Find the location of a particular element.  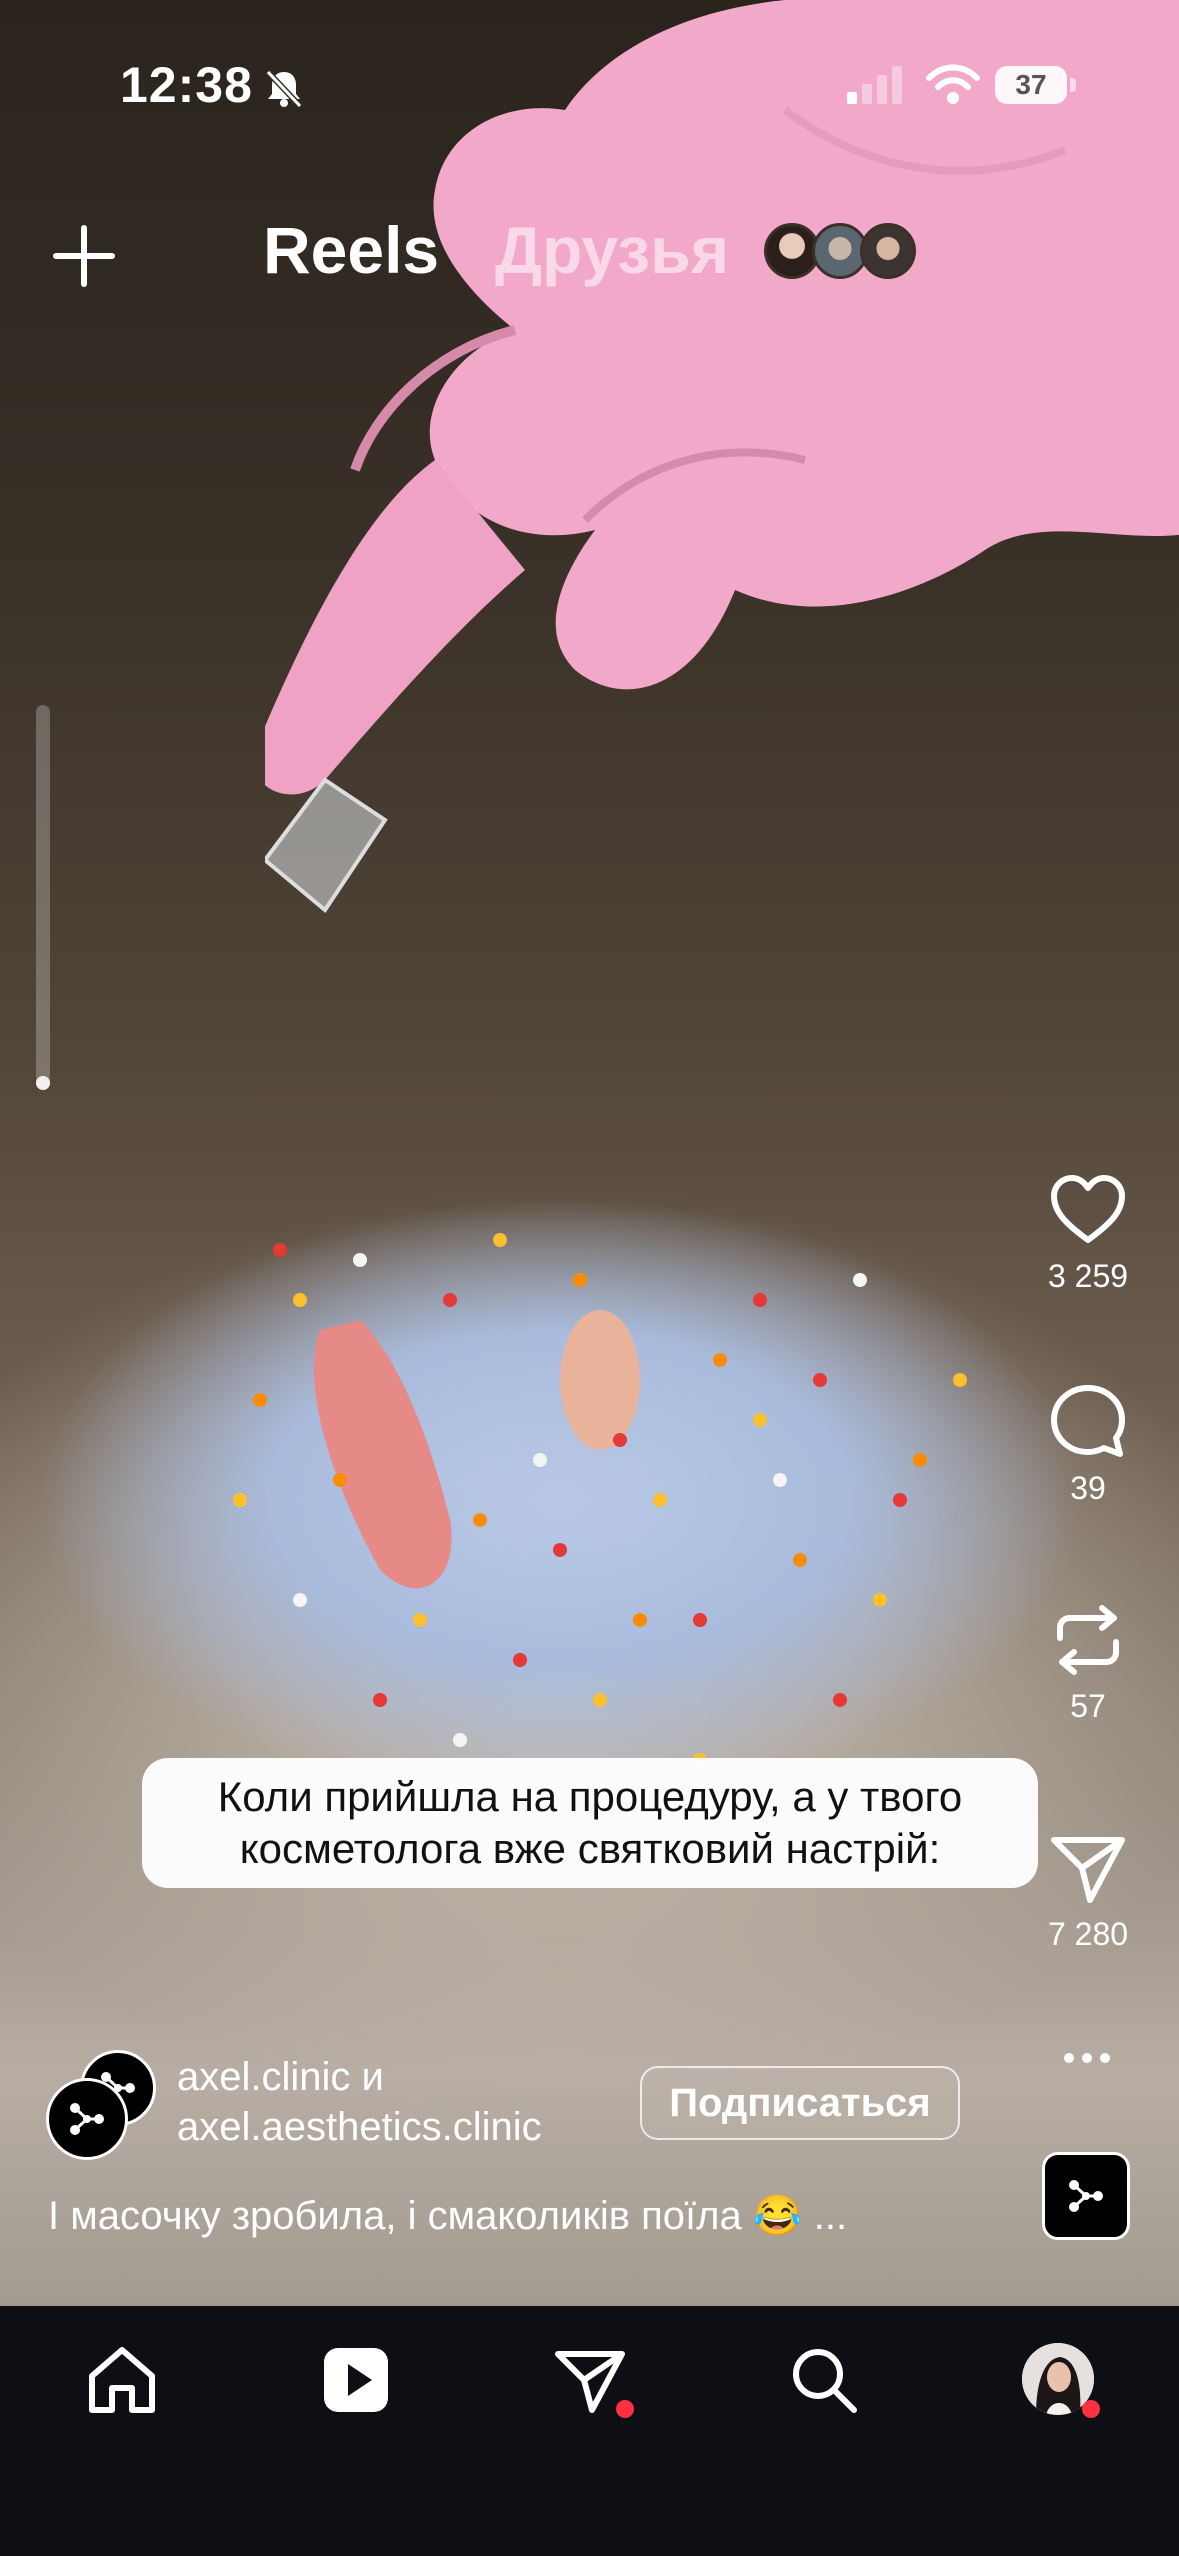

coauthor-avatar is located at coordinates (87, 2119).